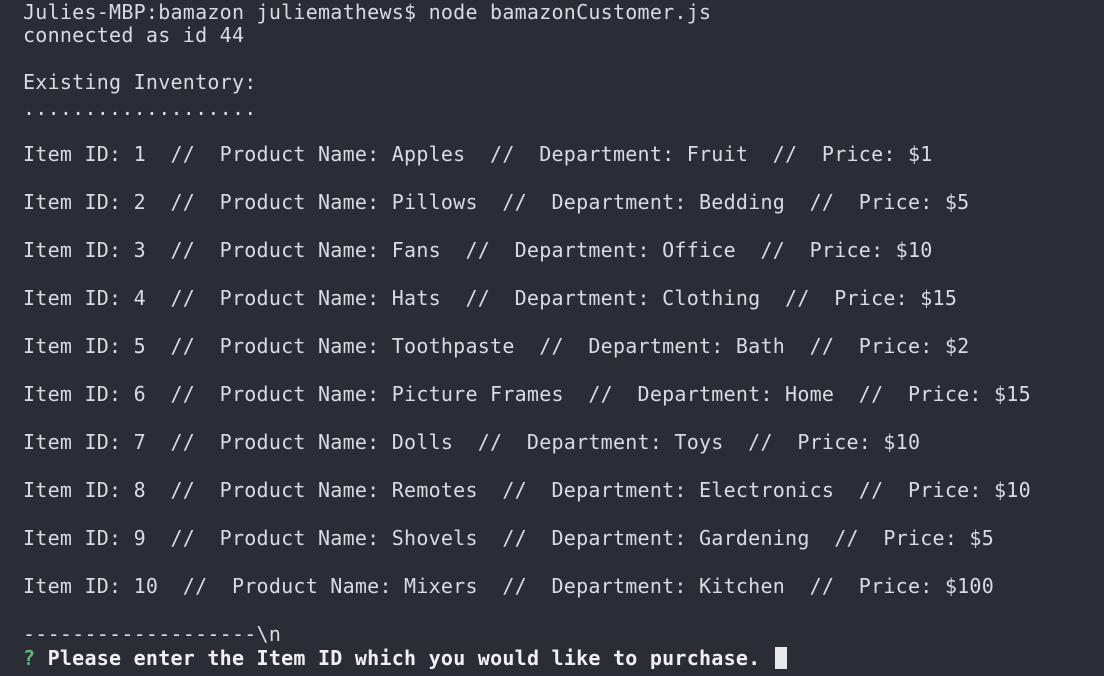 The height and width of the screenshot is (676, 1104). Describe the element at coordinates (152, 634) in the screenshot. I see `separator-line: -------------------\n` at that location.